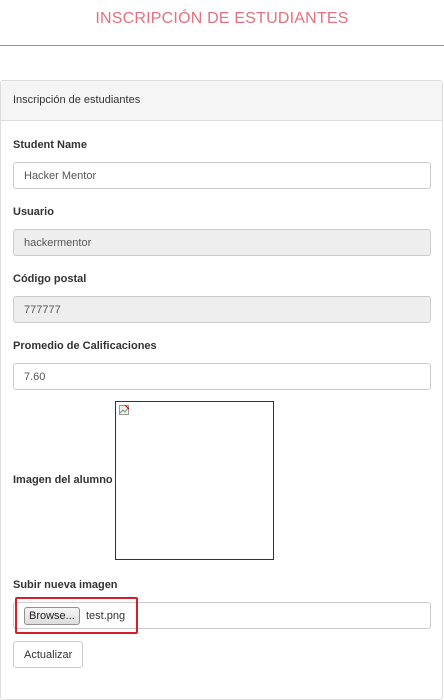  I want to click on grade-average-input, so click(222, 376).